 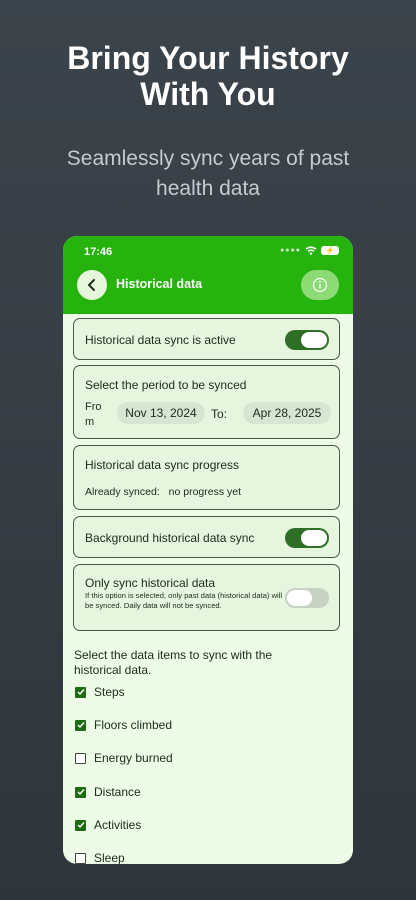 What do you see at coordinates (330, 250) in the screenshot?
I see `battery-icon: ⚡` at bounding box center [330, 250].